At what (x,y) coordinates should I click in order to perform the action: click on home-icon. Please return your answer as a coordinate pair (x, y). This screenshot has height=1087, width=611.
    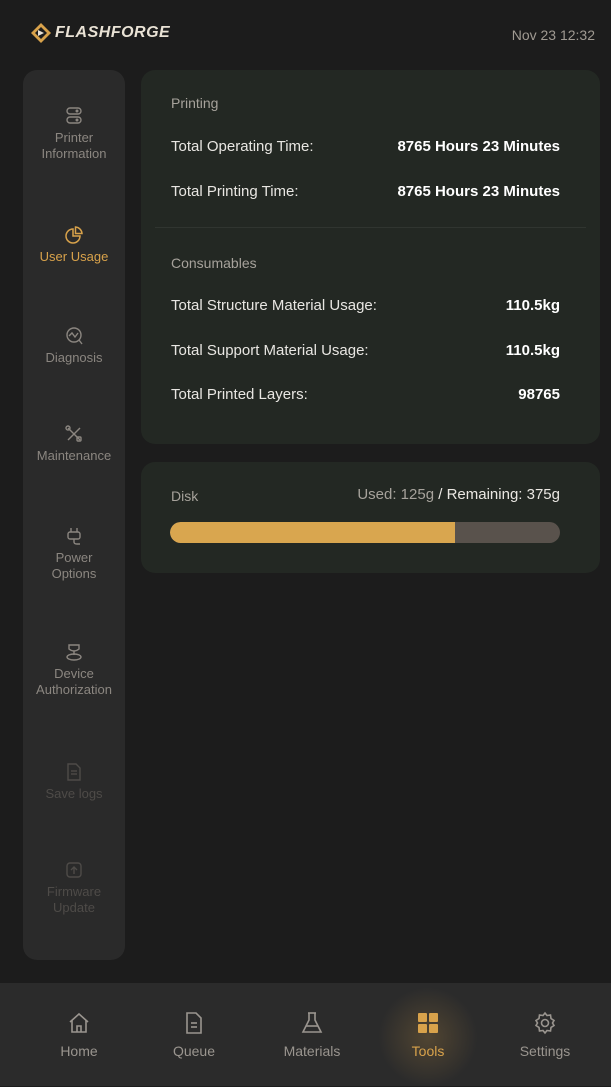
    Looking at the image, I should click on (79, 1022).